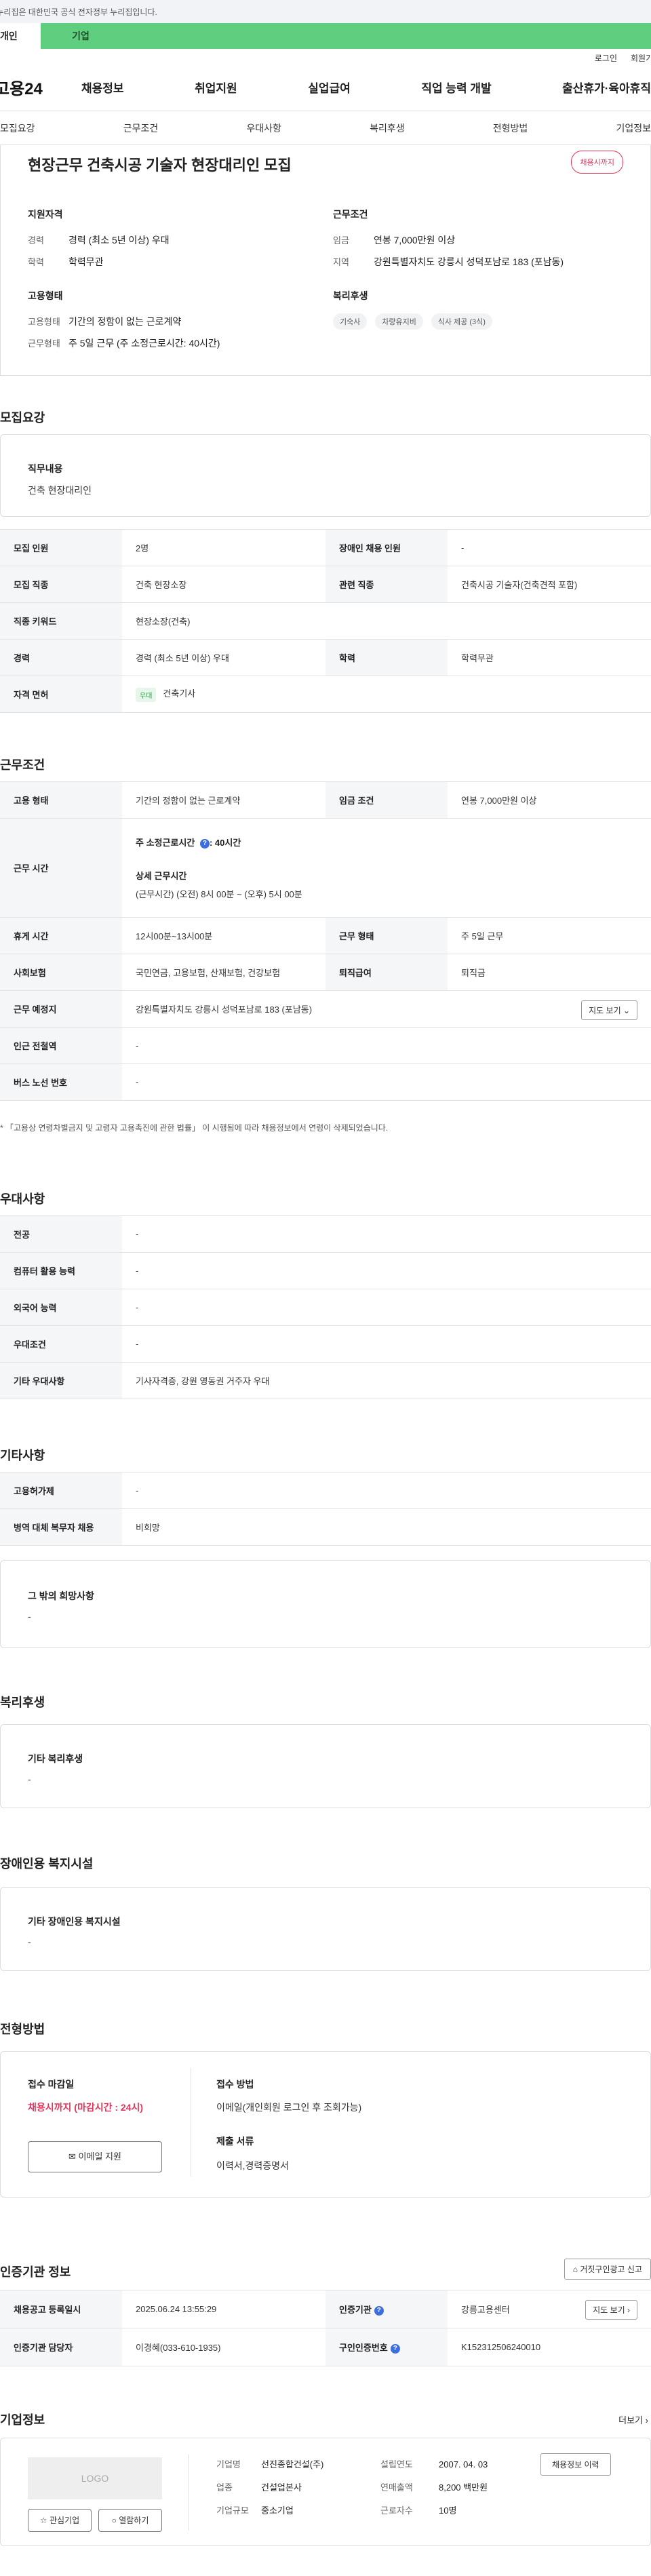 The height and width of the screenshot is (2576, 651). Describe the element at coordinates (188, 2493) in the screenshot. I see `divider` at that location.